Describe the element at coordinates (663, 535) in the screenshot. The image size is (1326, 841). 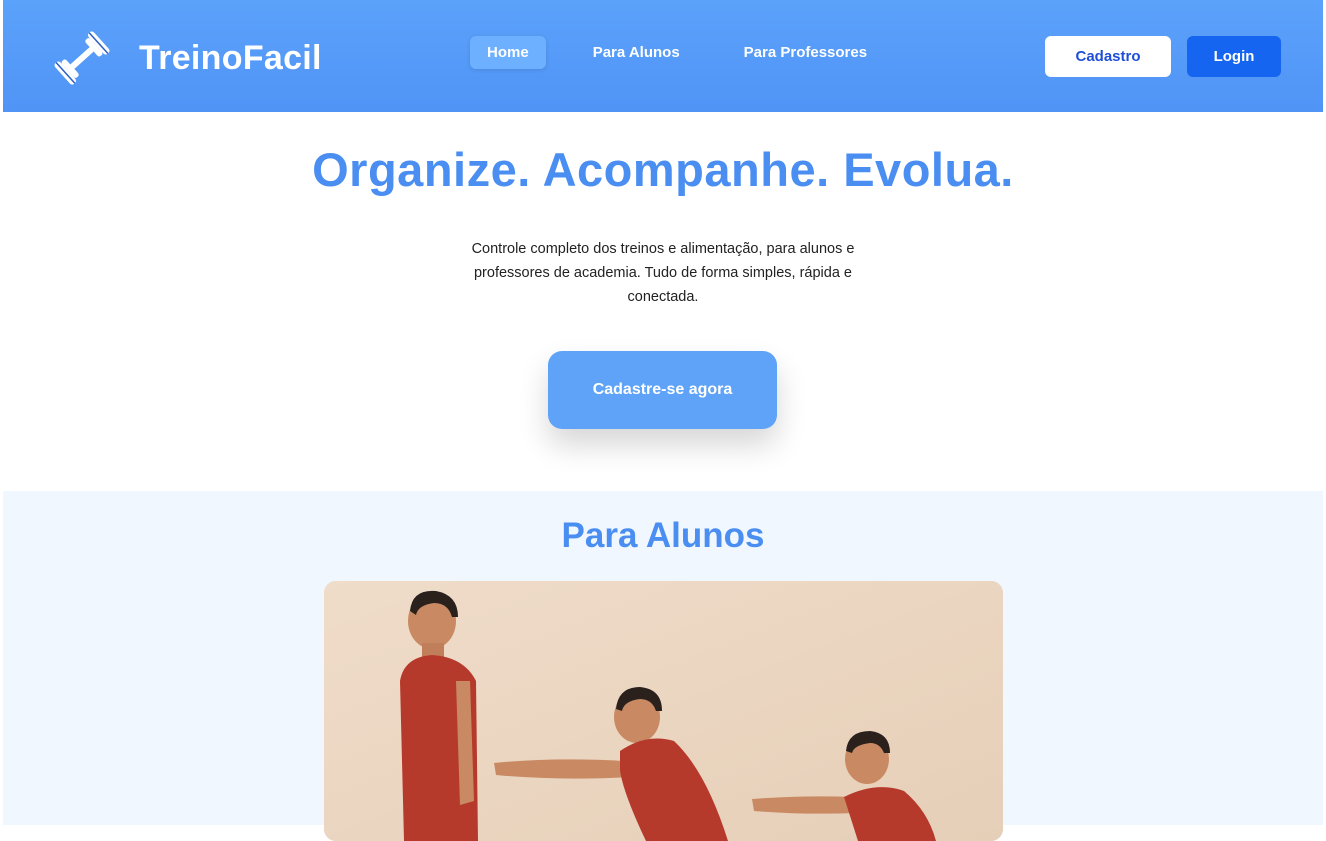
I see `section-title: Para Alunos` at that location.